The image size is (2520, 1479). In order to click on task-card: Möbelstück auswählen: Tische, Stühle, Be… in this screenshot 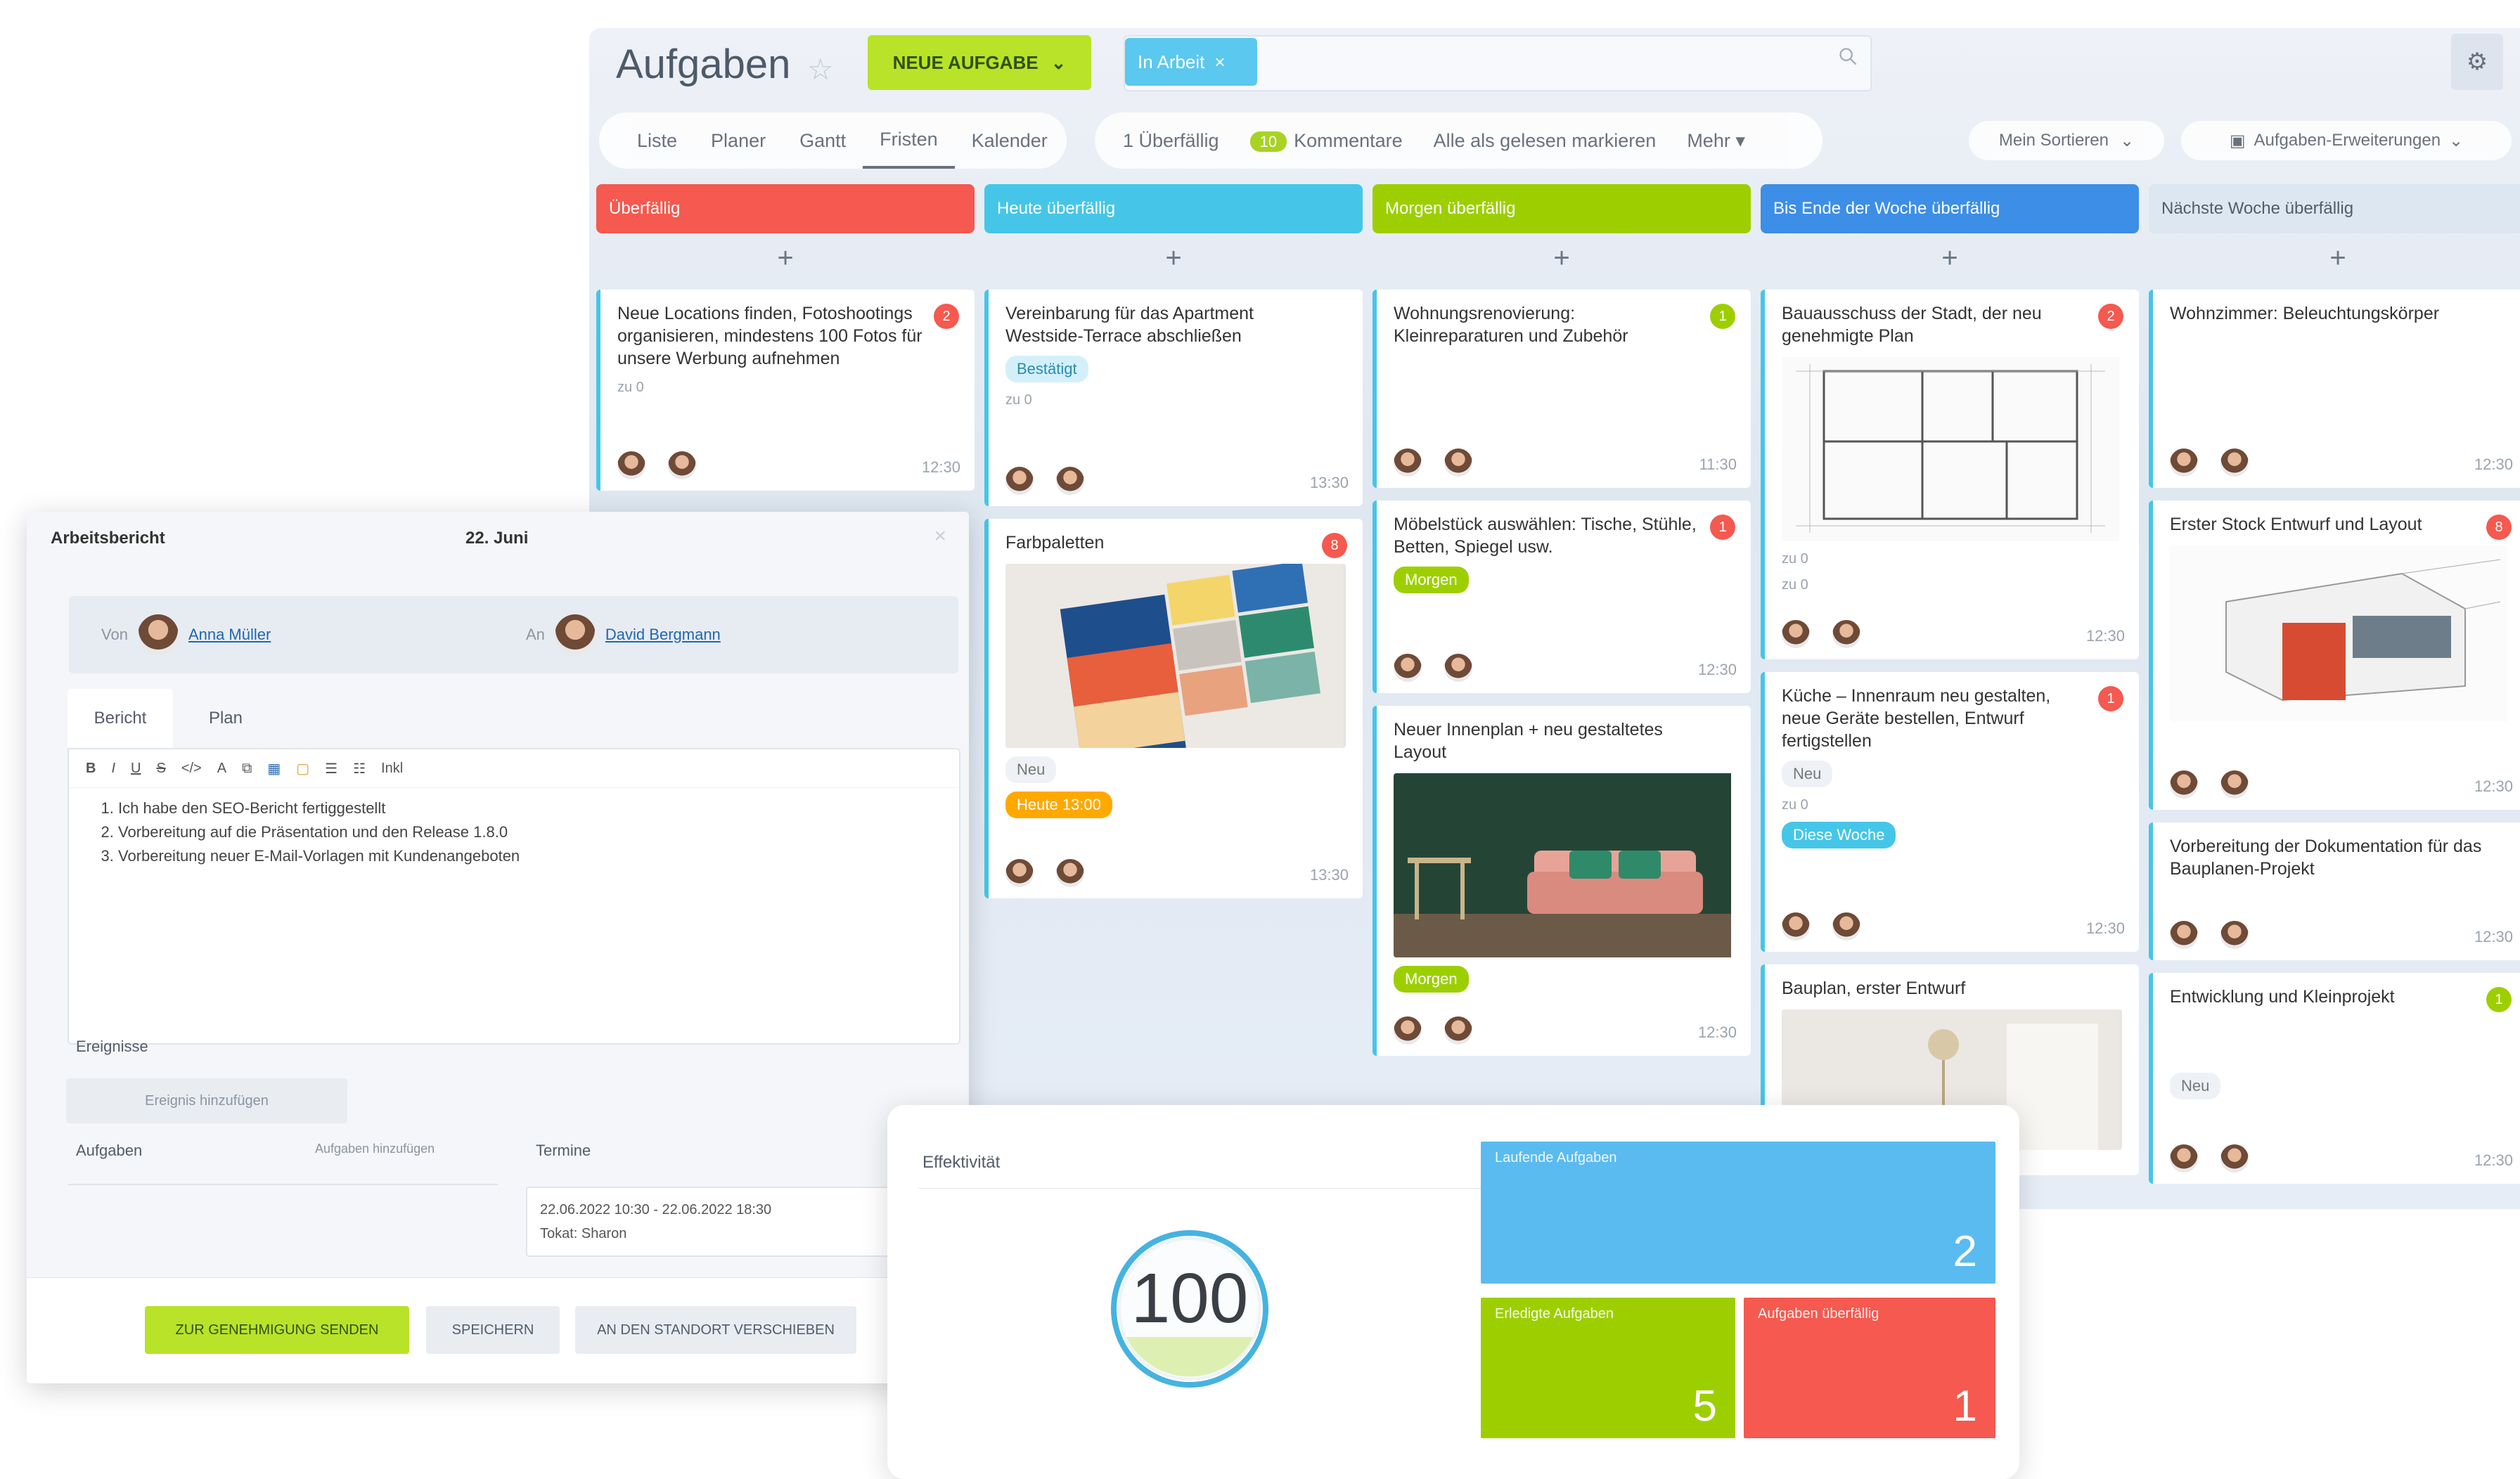, I will do `click(1562, 596)`.